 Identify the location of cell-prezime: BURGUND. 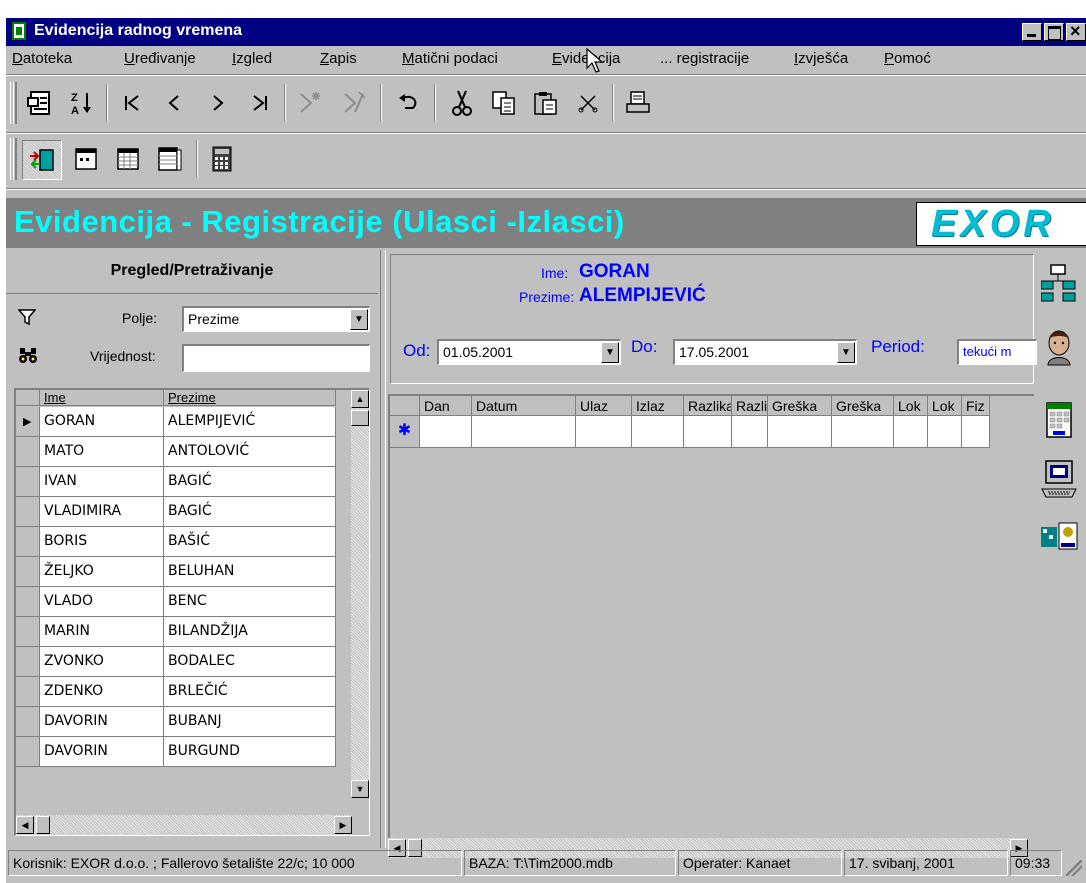
(250, 752).